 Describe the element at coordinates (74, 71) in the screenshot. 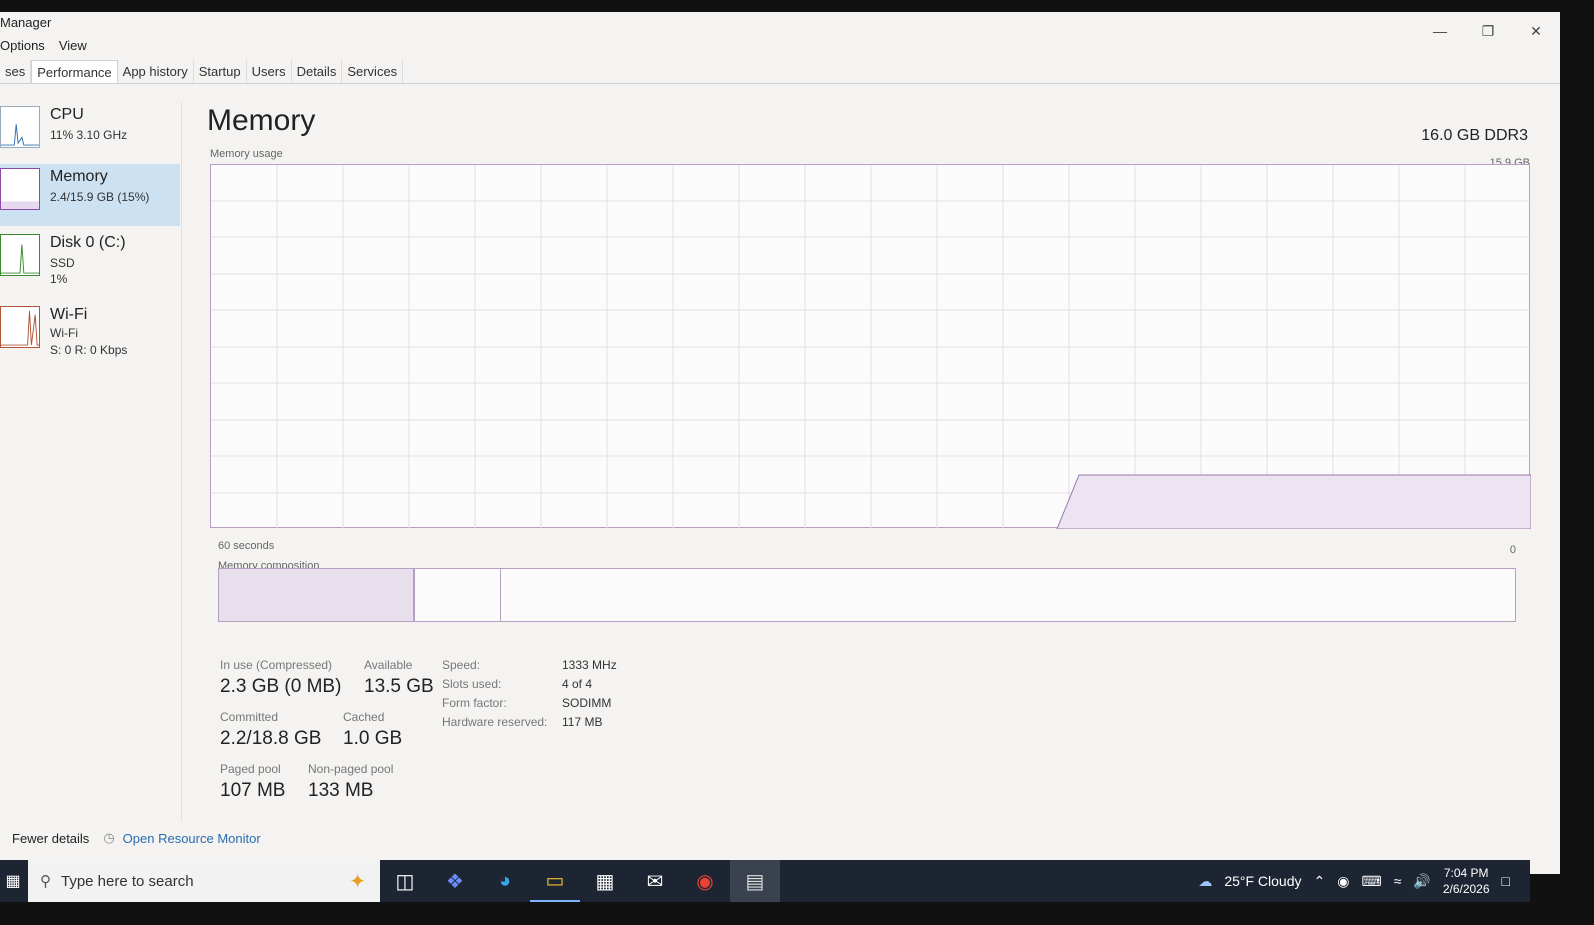

I see `tab-performance: Performance` at that location.